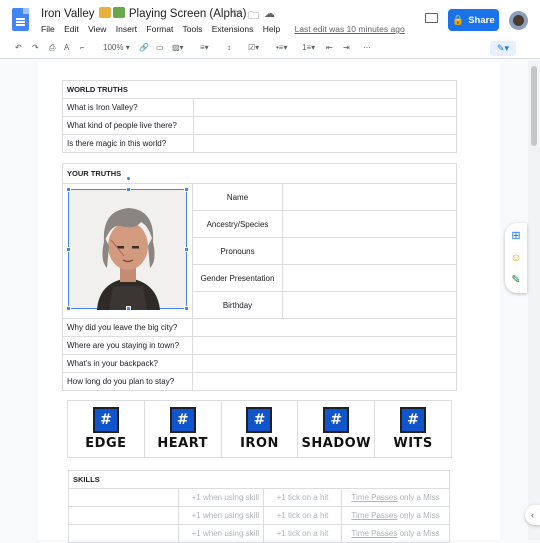 This screenshot has height=543, width=540. What do you see at coordinates (336, 443) in the screenshot?
I see `stat-label: SHADOW` at bounding box center [336, 443].